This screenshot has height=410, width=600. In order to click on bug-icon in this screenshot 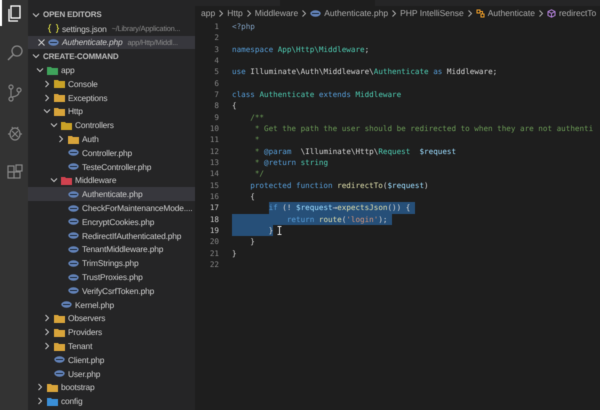, I will do `click(15, 133)`.